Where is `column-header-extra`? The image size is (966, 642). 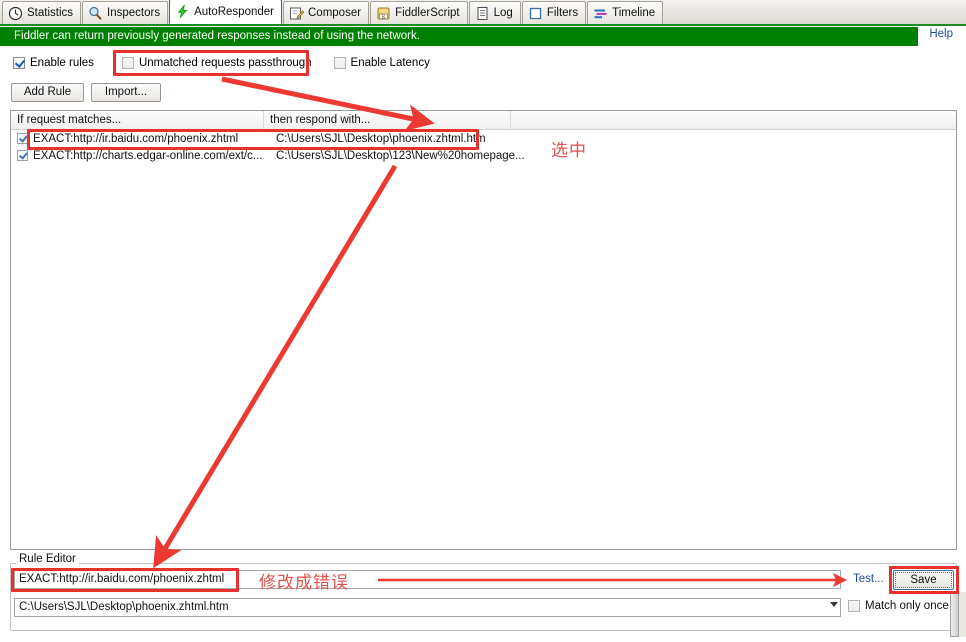 column-header-extra is located at coordinates (733, 120).